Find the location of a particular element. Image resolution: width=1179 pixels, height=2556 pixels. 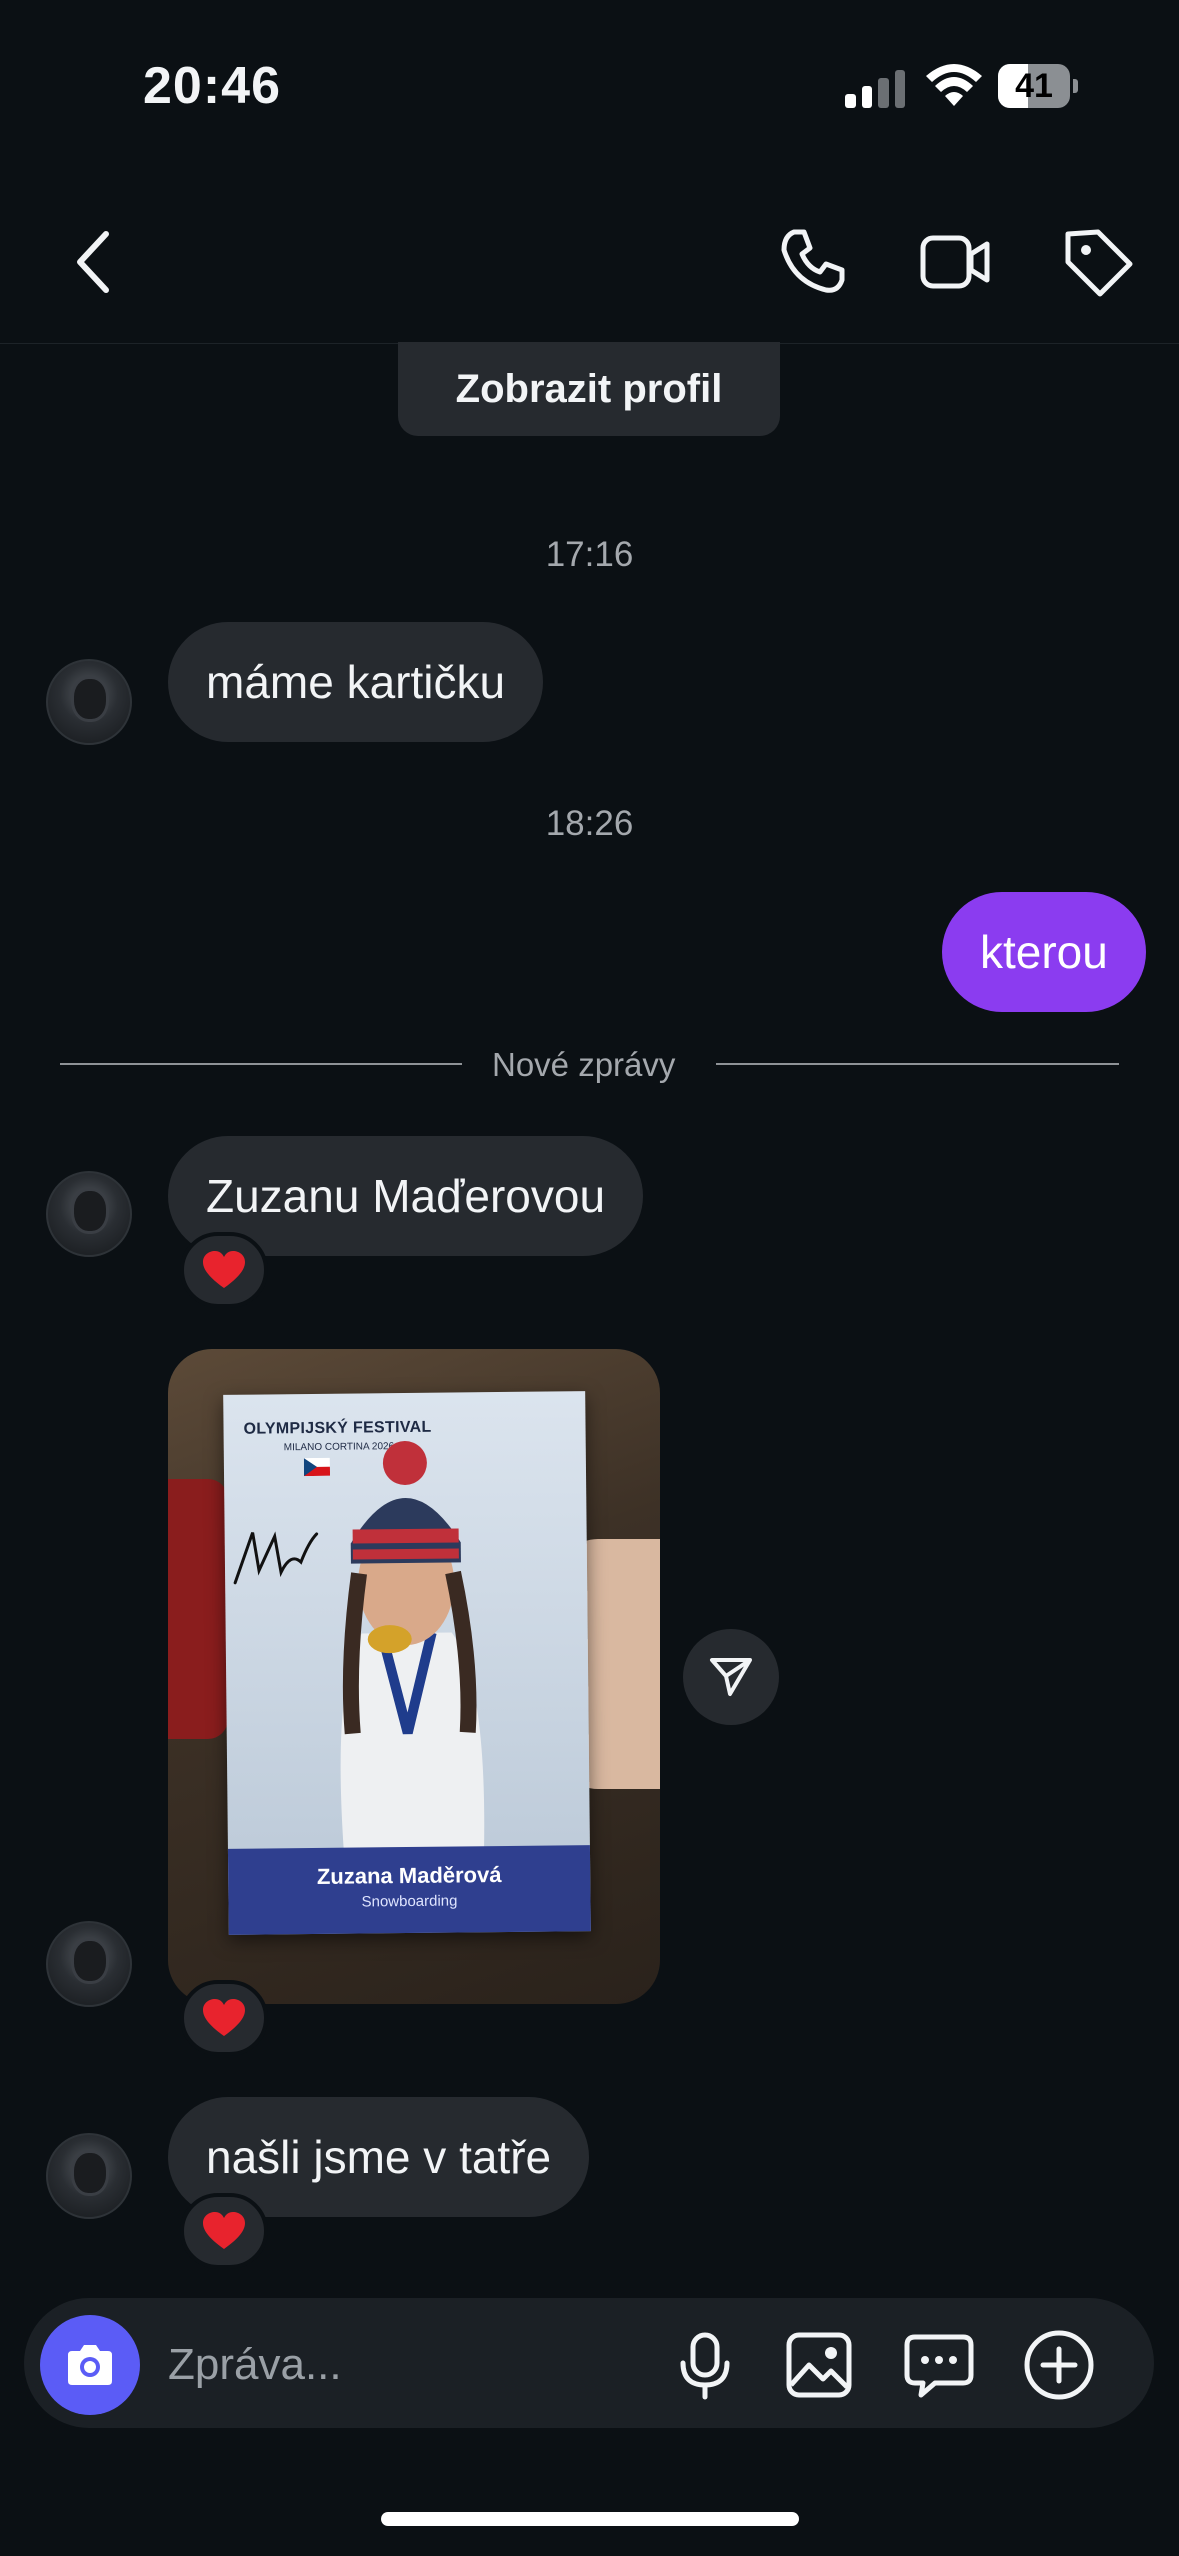

camera-icon is located at coordinates (90, 2365).